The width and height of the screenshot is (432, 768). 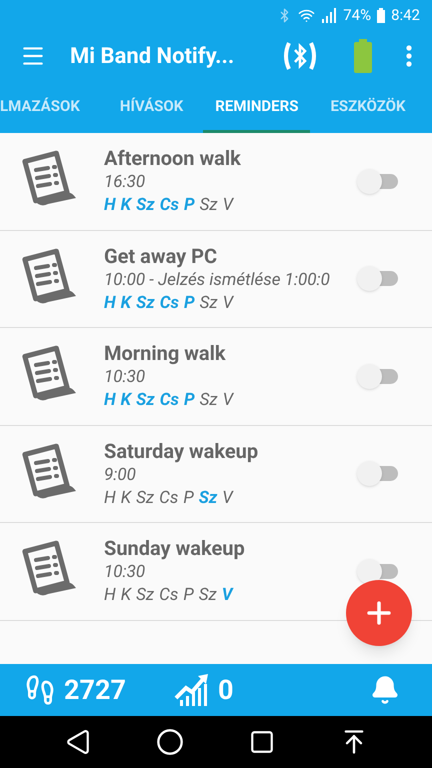 What do you see at coordinates (173, 158) in the screenshot?
I see `reminder-title: Afternoon walk` at bounding box center [173, 158].